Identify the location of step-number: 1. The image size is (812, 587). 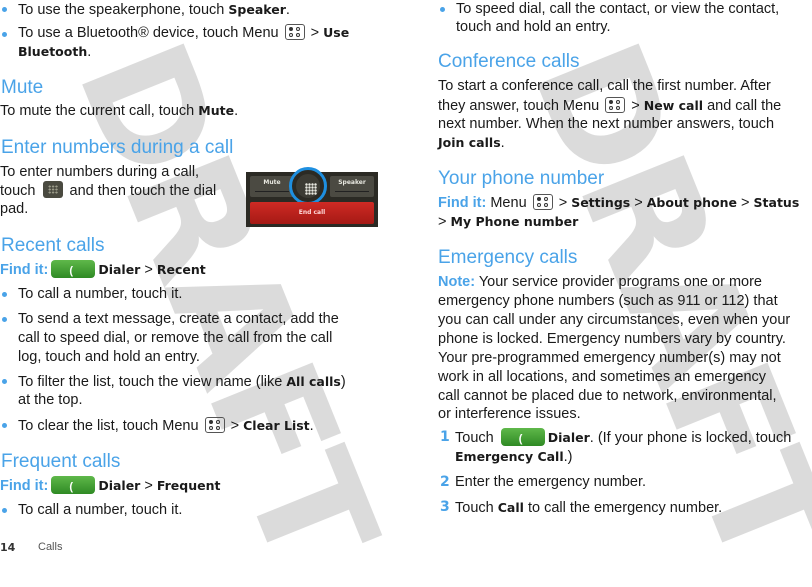
(445, 437).